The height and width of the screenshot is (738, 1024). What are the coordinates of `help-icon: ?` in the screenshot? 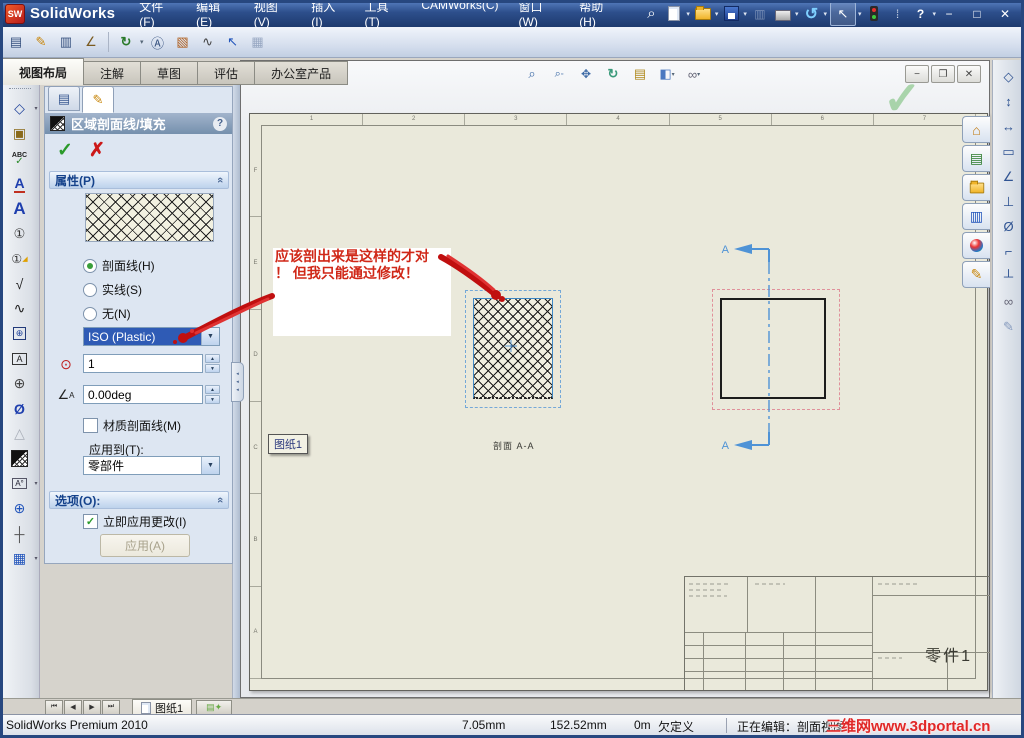 It's located at (220, 123).